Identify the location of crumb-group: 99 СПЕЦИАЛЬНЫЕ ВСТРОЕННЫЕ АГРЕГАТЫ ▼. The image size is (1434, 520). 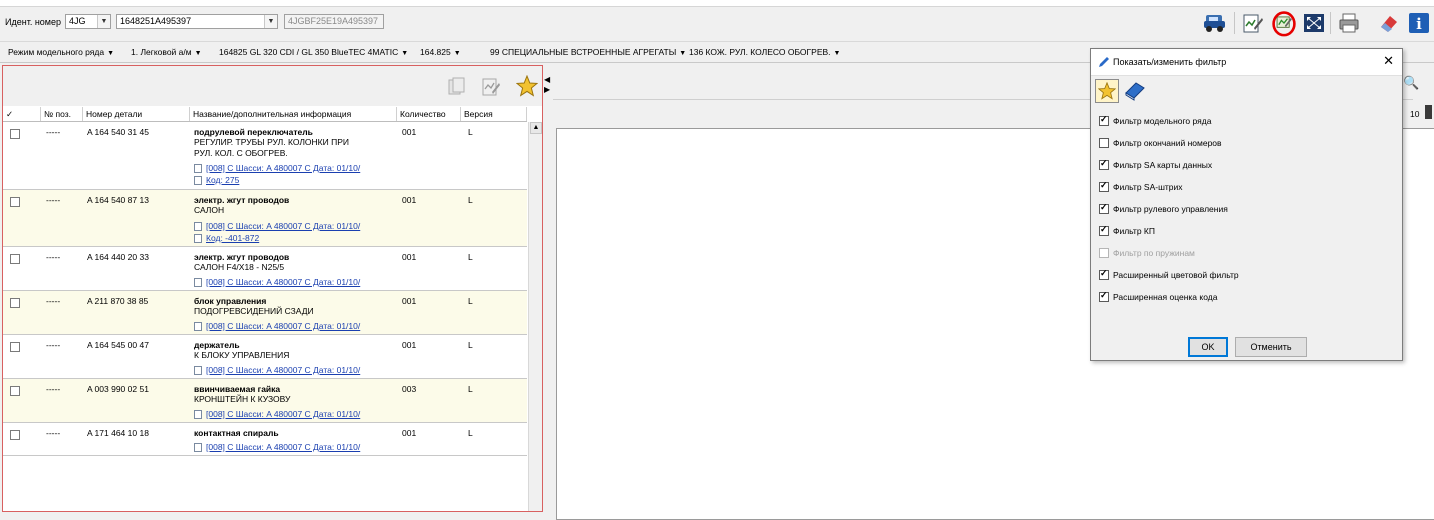
(588, 52).